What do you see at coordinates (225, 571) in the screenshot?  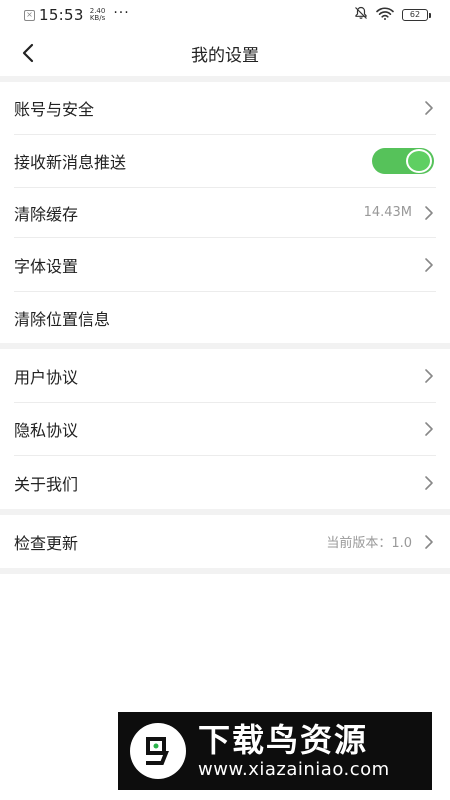 I see `section-separator` at bounding box center [225, 571].